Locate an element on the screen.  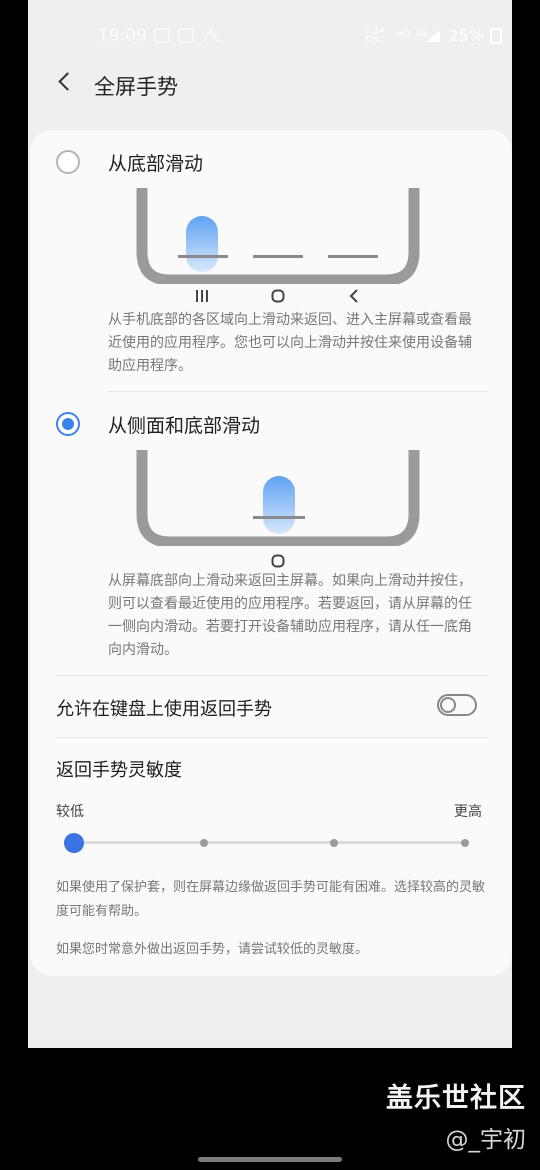
option-bottom-swipe-label: 从底部滑动 is located at coordinates (155, 162).